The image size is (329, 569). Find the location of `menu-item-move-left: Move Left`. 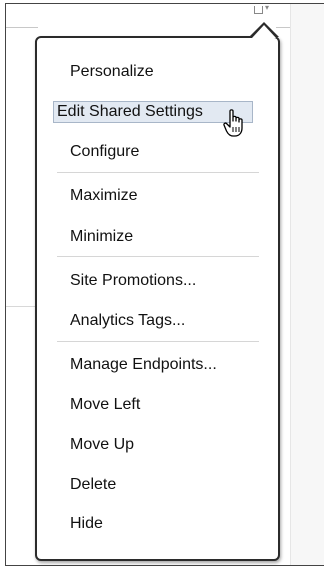

menu-item-move-left: Move Left is located at coordinates (105, 405).